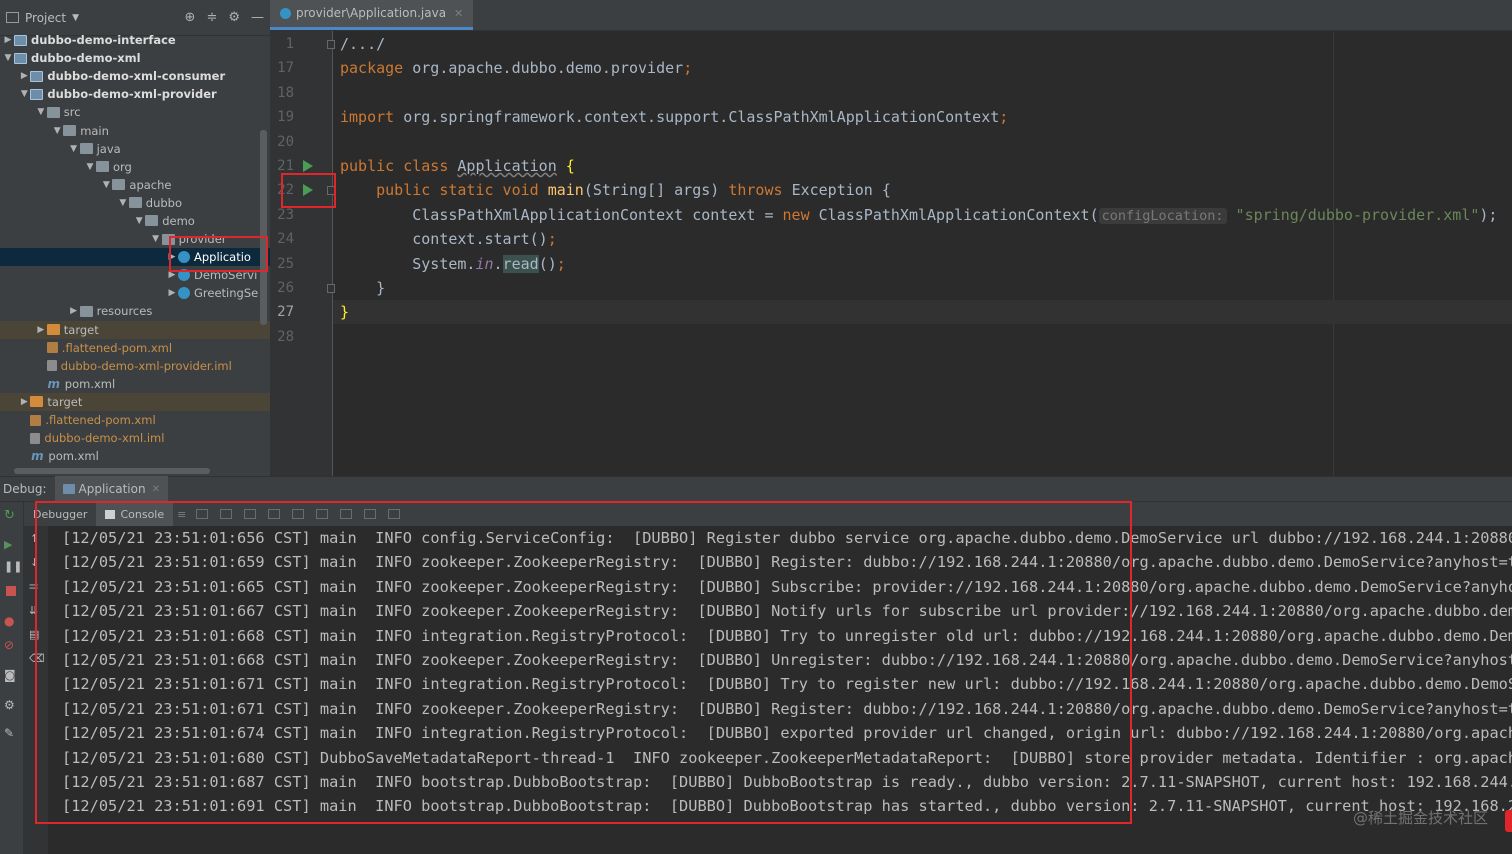  I want to click on tree-node: ▶ DemoServi, so click(135, 275).